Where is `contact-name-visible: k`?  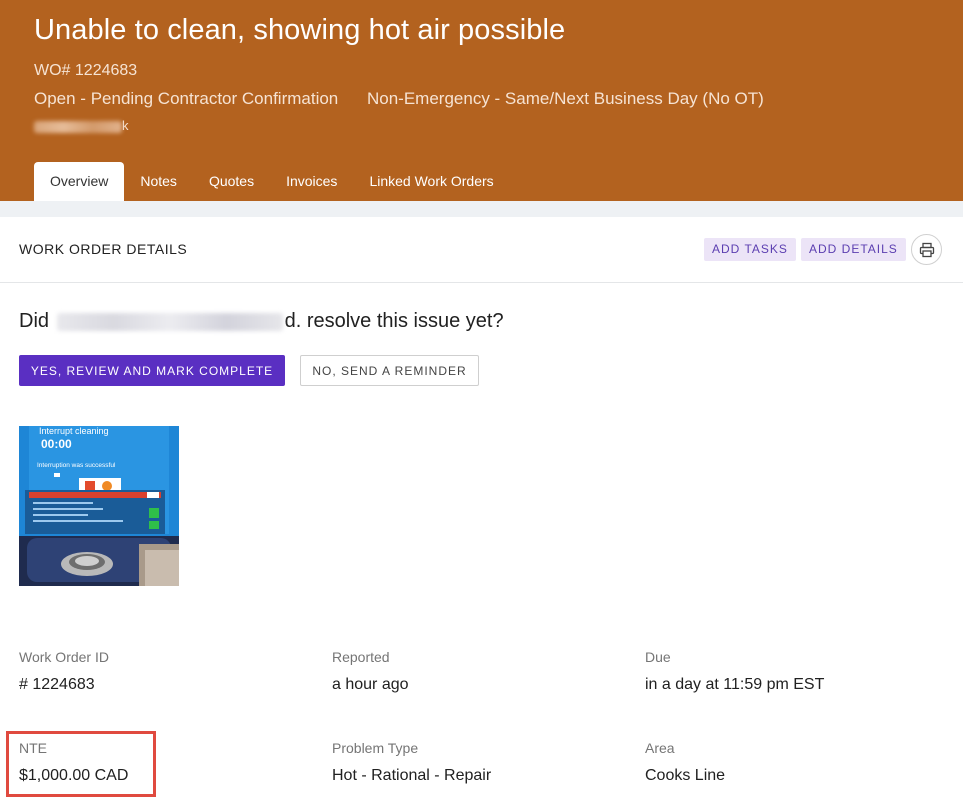 contact-name-visible: k is located at coordinates (125, 125).